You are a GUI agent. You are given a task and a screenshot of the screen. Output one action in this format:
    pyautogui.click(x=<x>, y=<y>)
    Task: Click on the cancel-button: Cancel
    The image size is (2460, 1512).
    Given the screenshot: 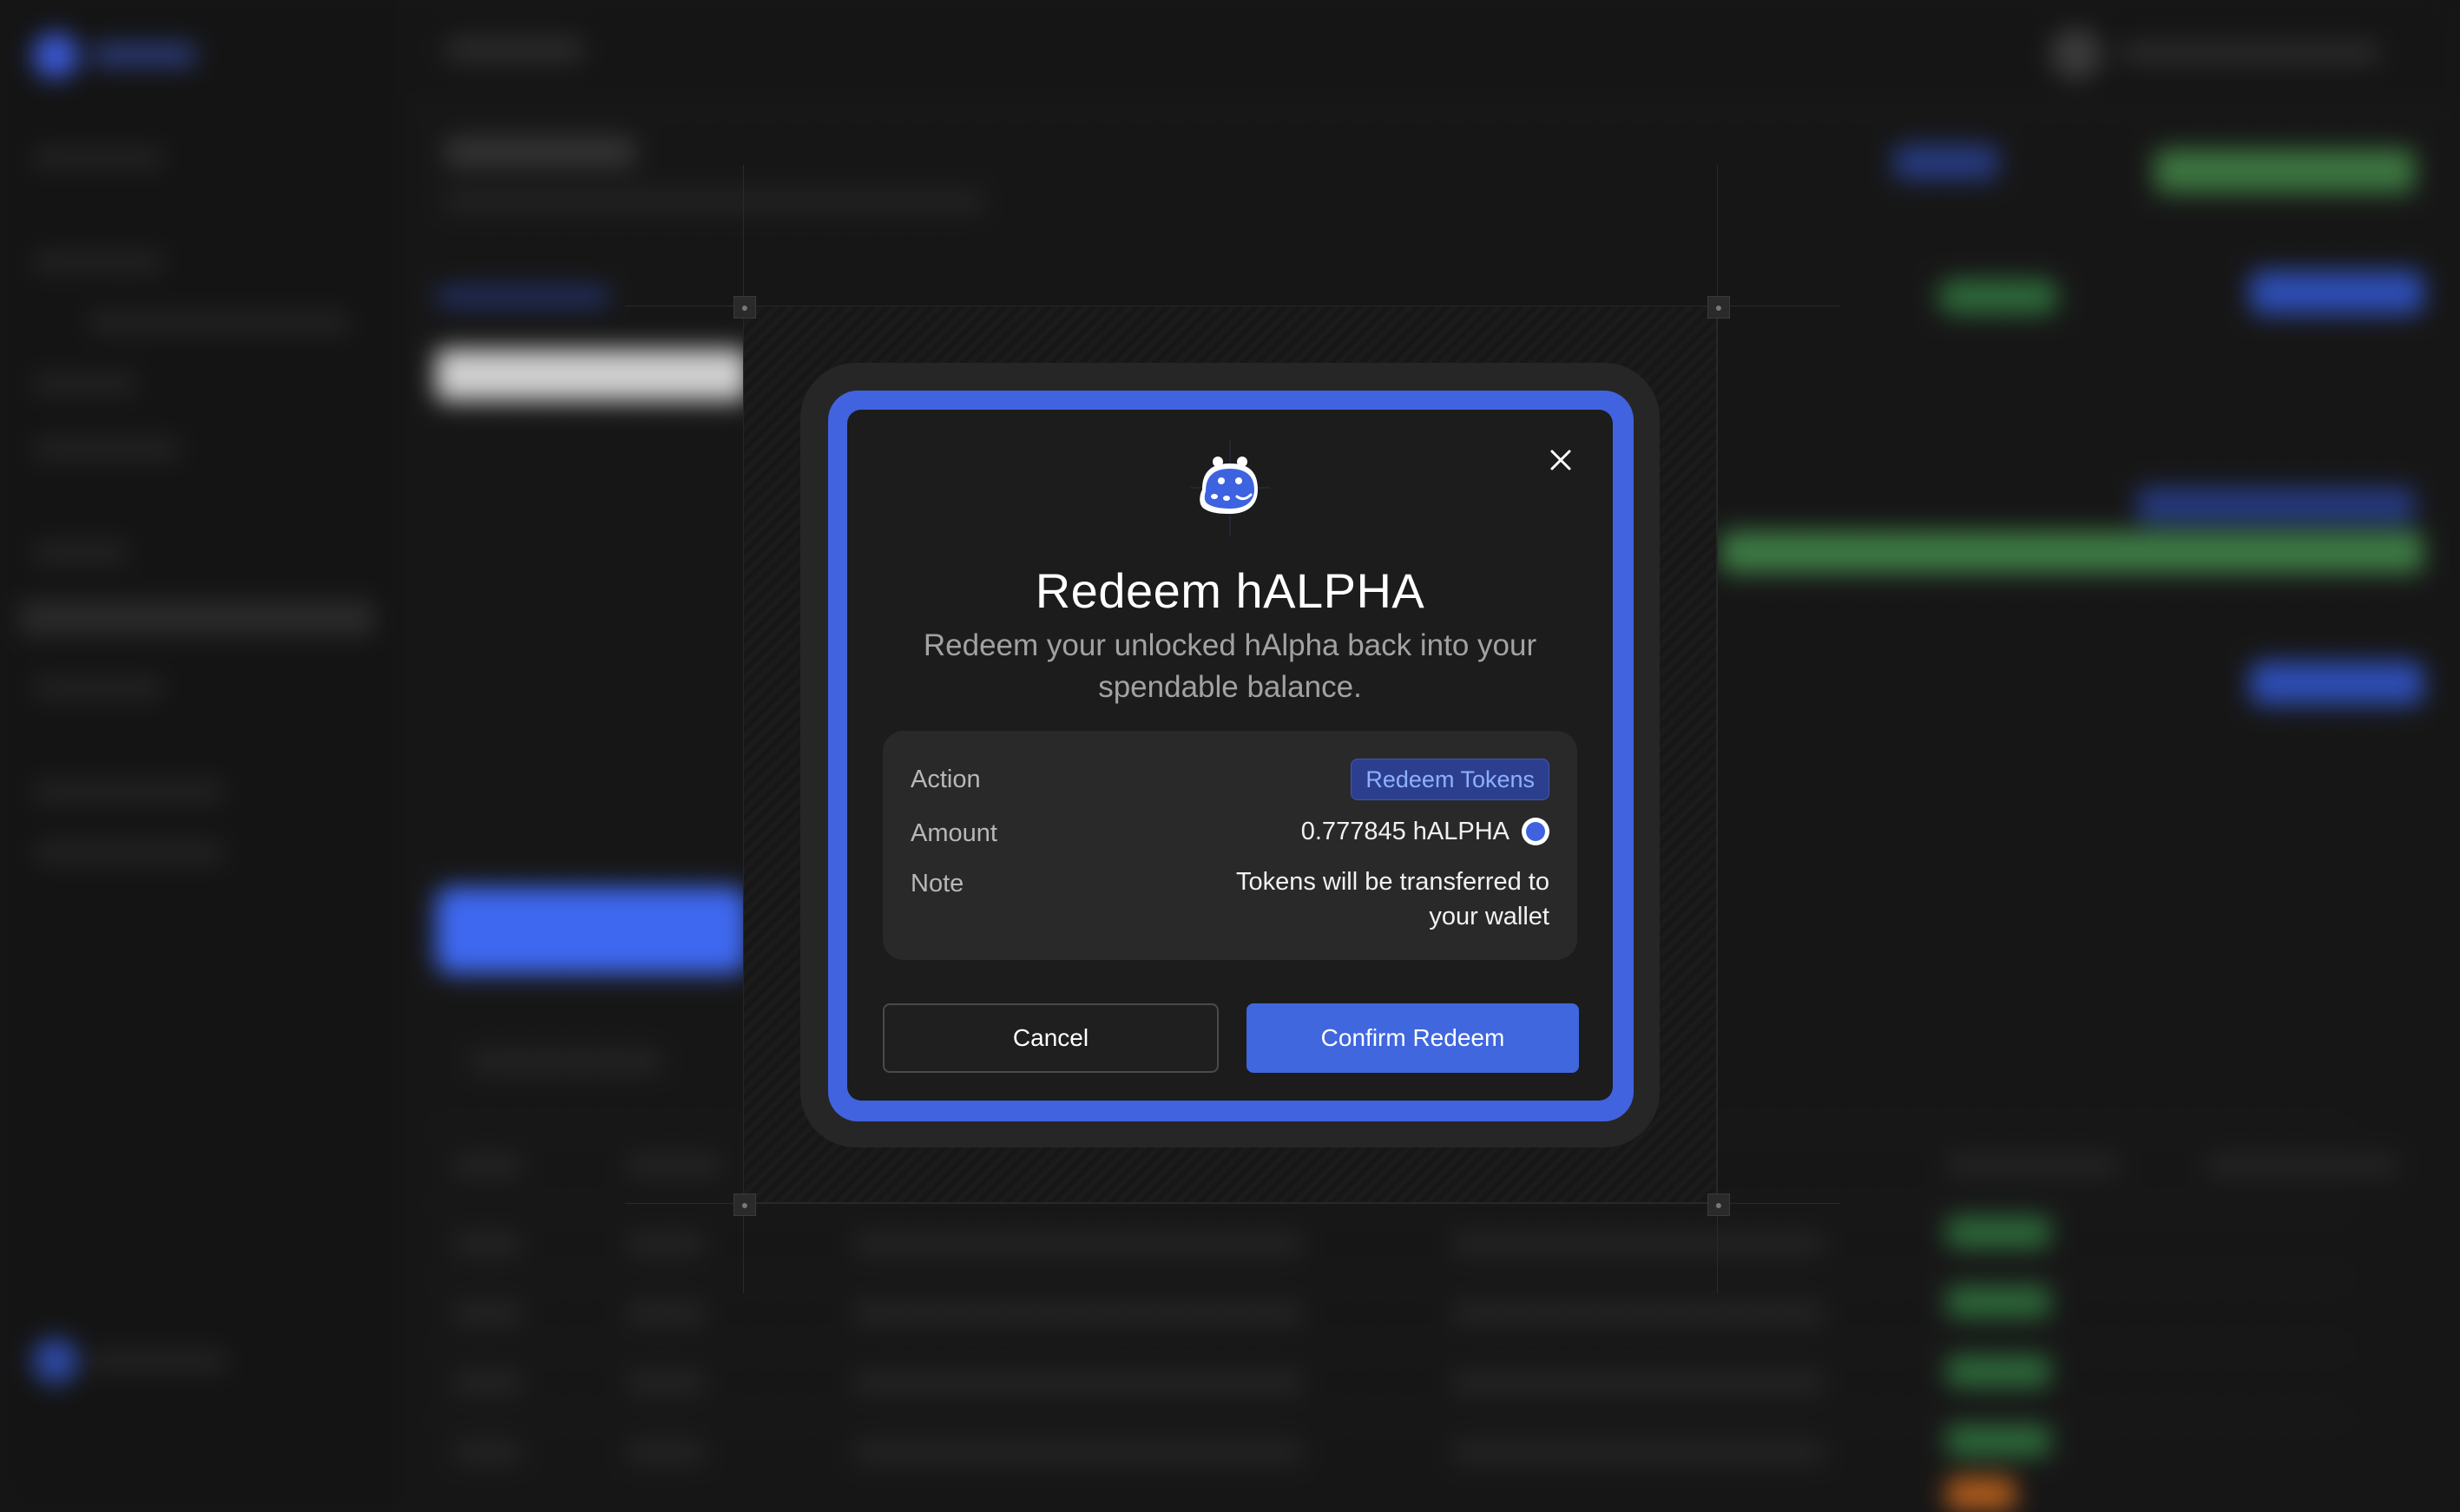 What is the action you would take?
    pyautogui.click(x=1051, y=1038)
    